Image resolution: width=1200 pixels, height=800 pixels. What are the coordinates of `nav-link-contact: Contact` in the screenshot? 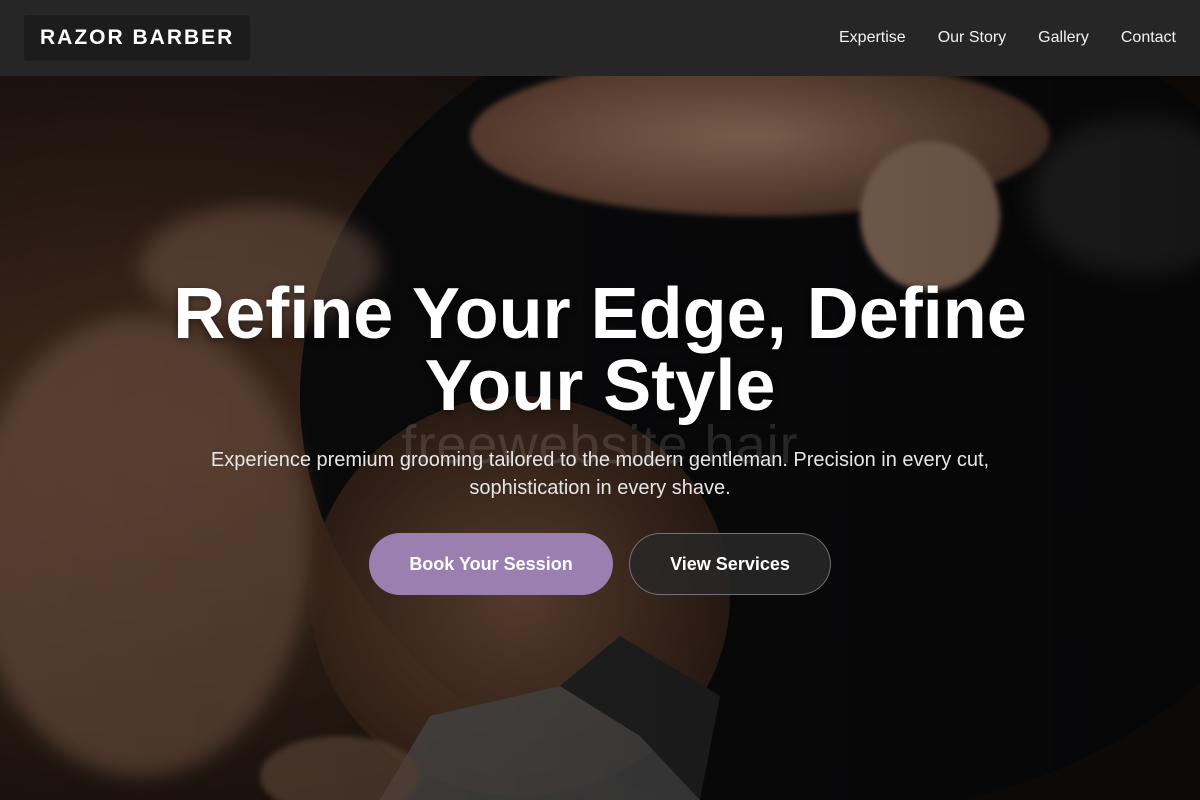 It's located at (1148, 38).